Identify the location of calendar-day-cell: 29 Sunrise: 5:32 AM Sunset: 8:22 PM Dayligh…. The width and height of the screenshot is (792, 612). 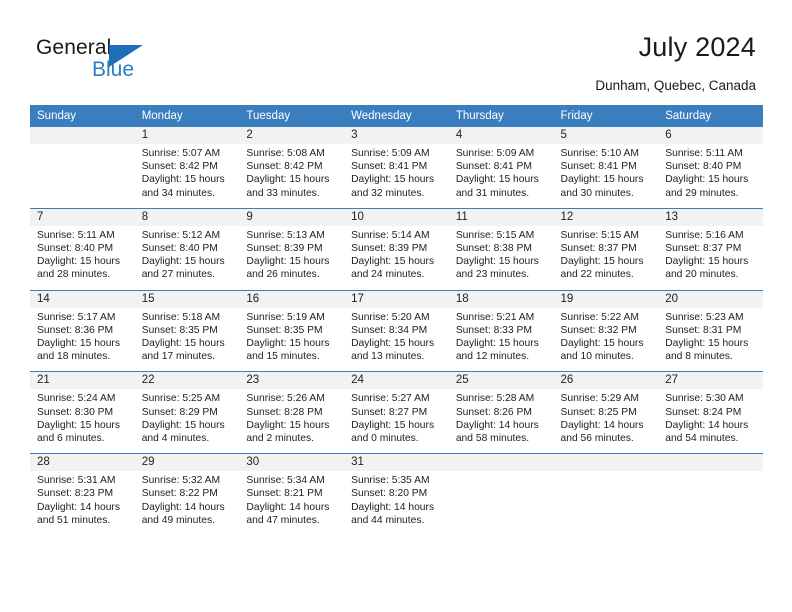
(187, 494).